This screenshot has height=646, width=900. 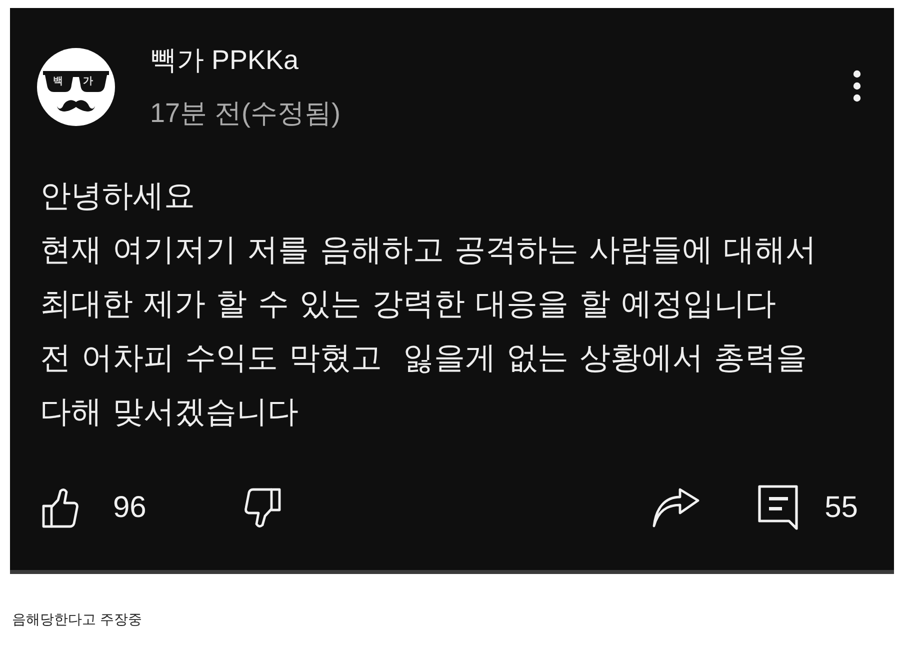 I want to click on thumbs-down-icon, so click(x=263, y=508).